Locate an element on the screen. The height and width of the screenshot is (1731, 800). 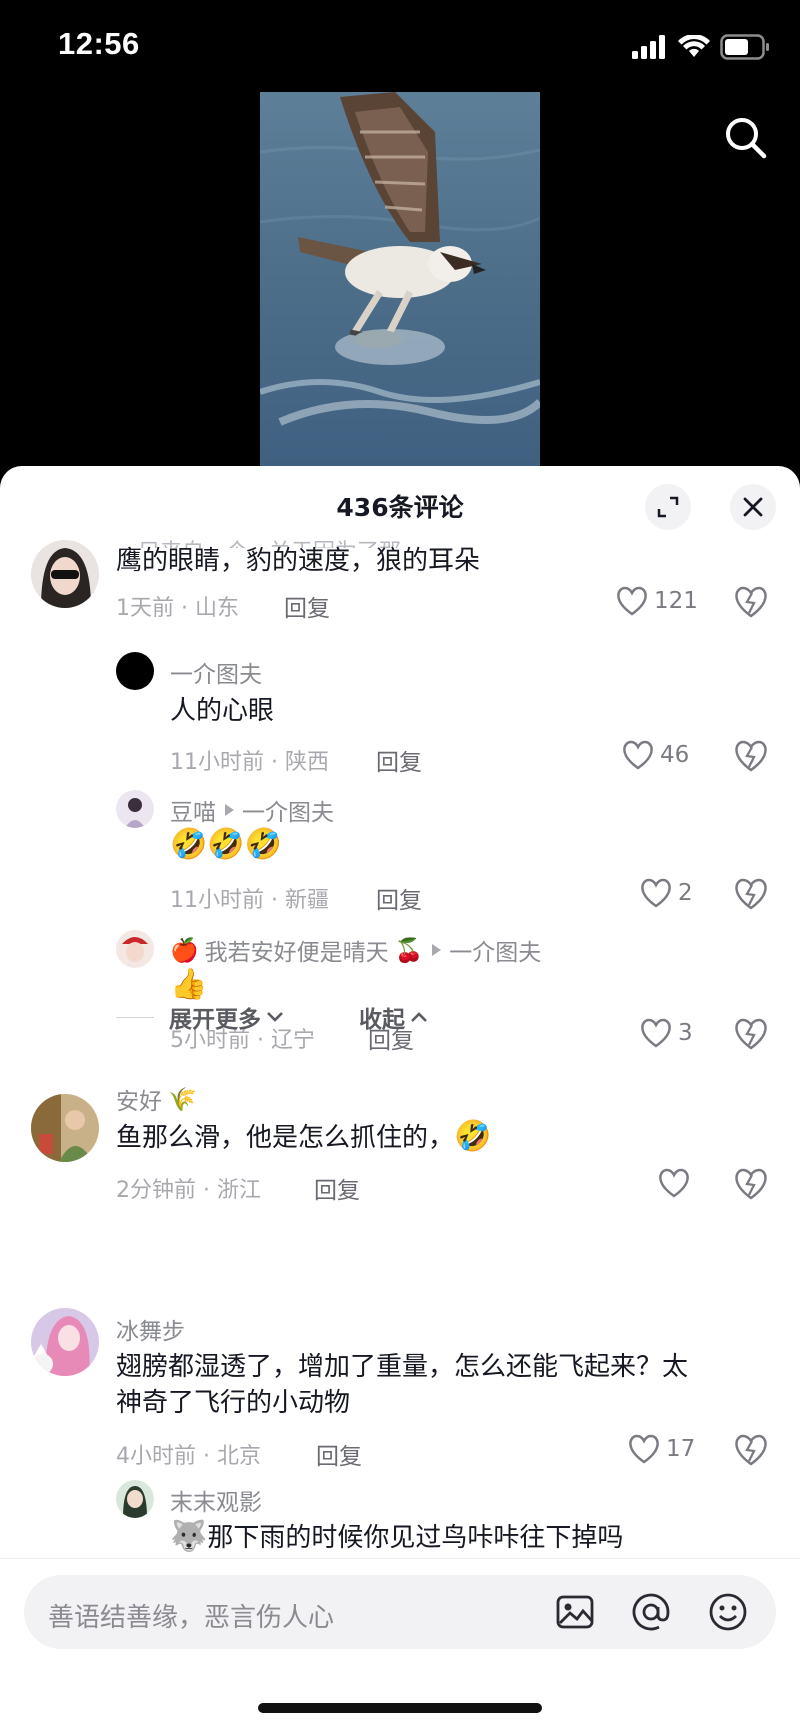
username-text: 豆喵 is located at coordinates (193, 813).